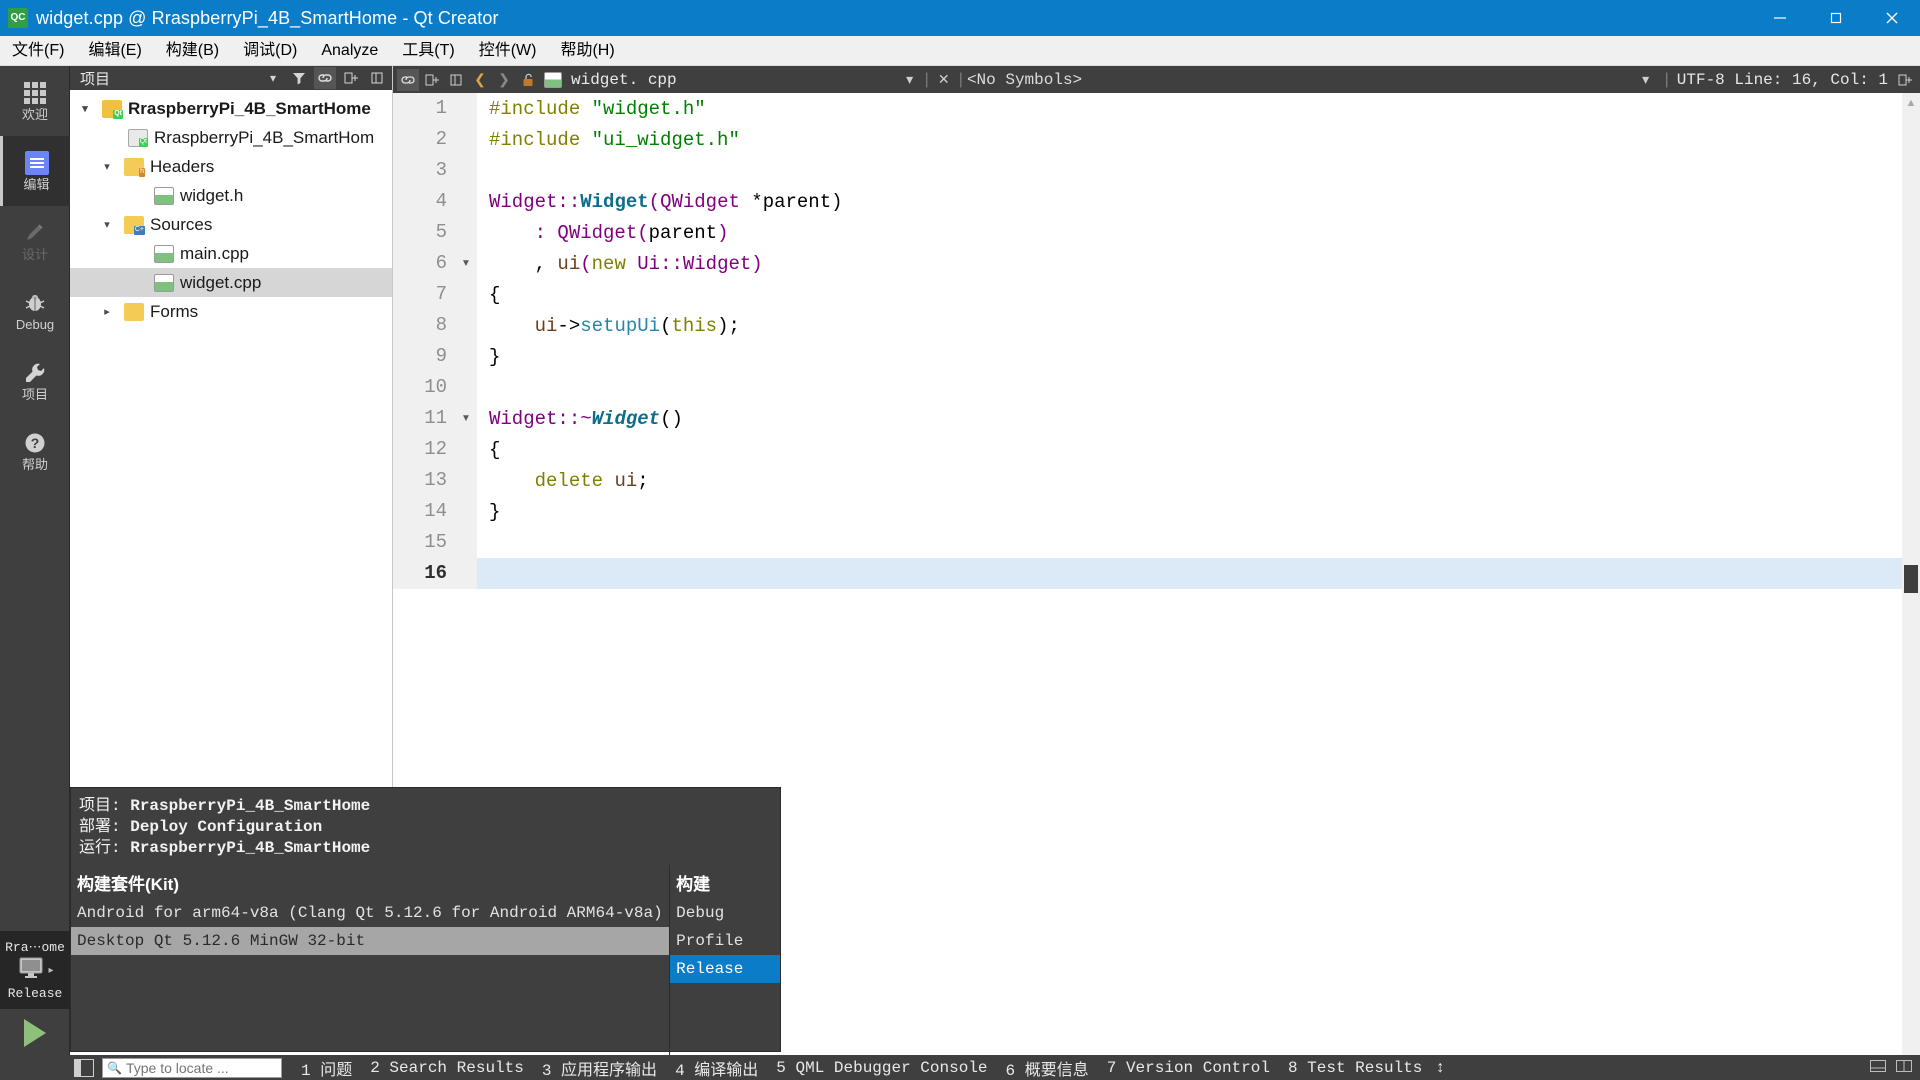 This screenshot has width=1920, height=1080. I want to click on mode-design: 设计, so click(35, 241).